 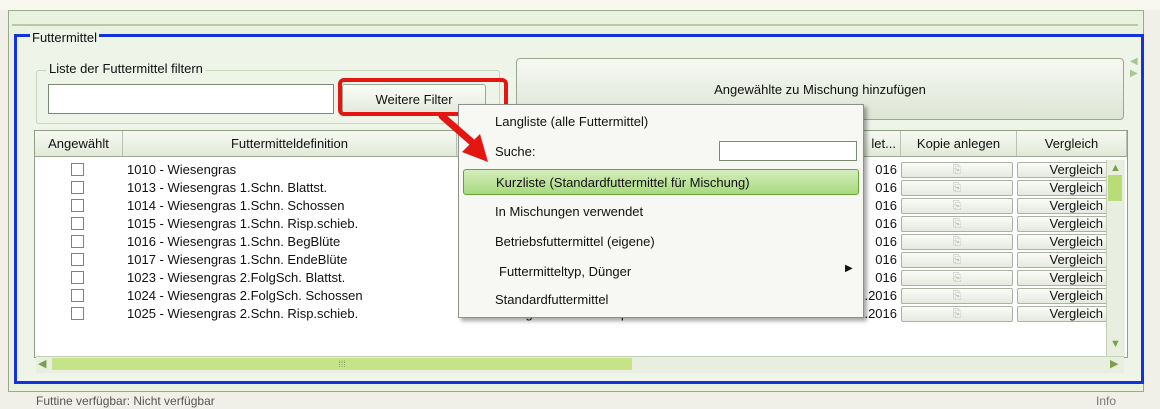 What do you see at coordinates (788, 151) in the screenshot?
I see `menu-search-input` at bounding box center [788, 151].